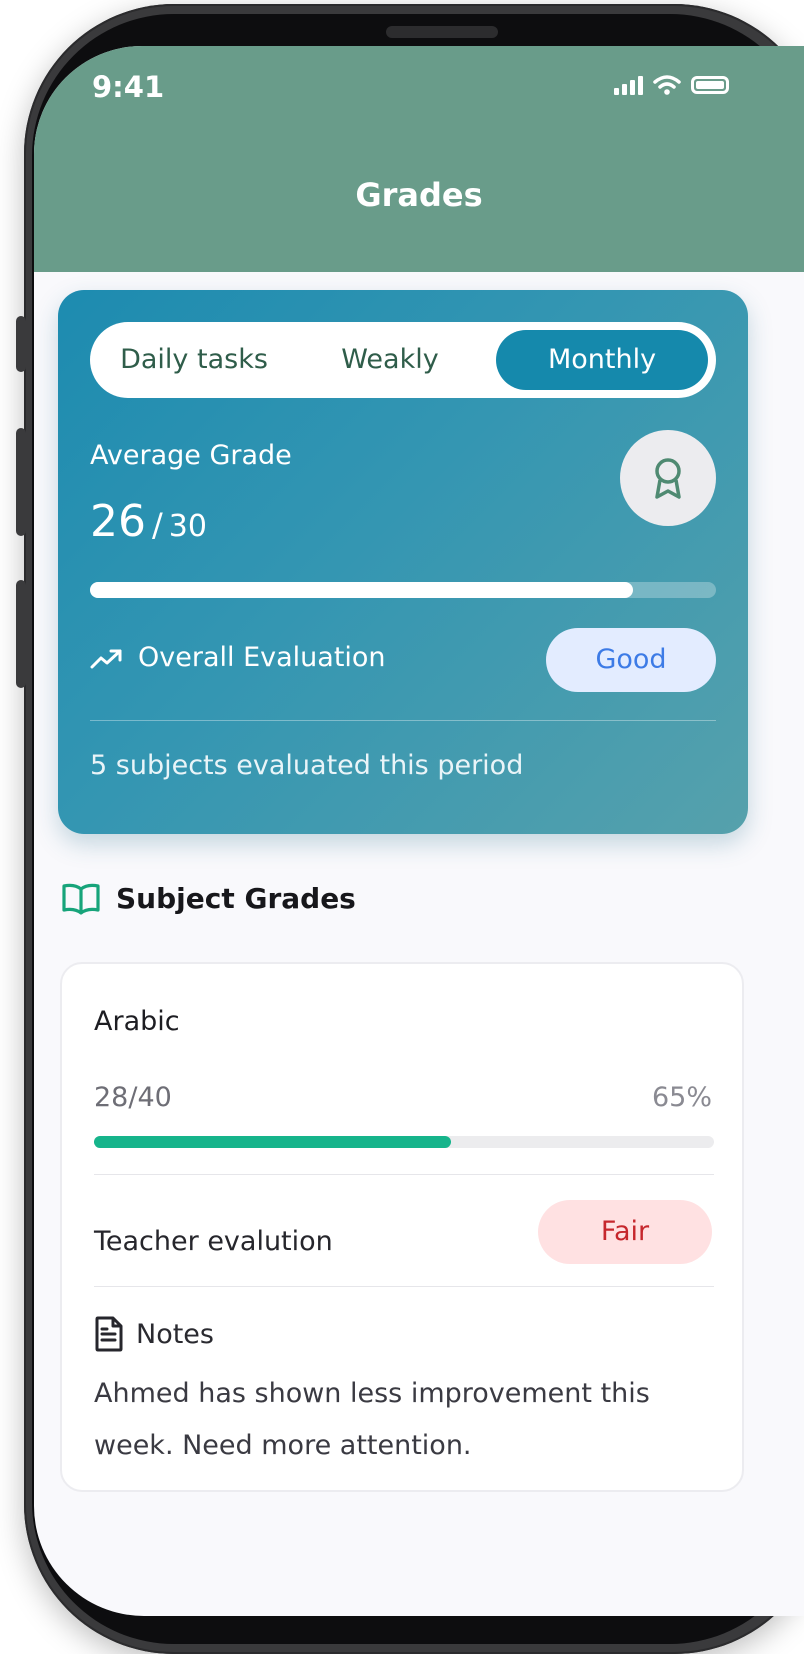  I want to click on overall-evaluation-row: Overall Evaluation Good, so click(403, 661).